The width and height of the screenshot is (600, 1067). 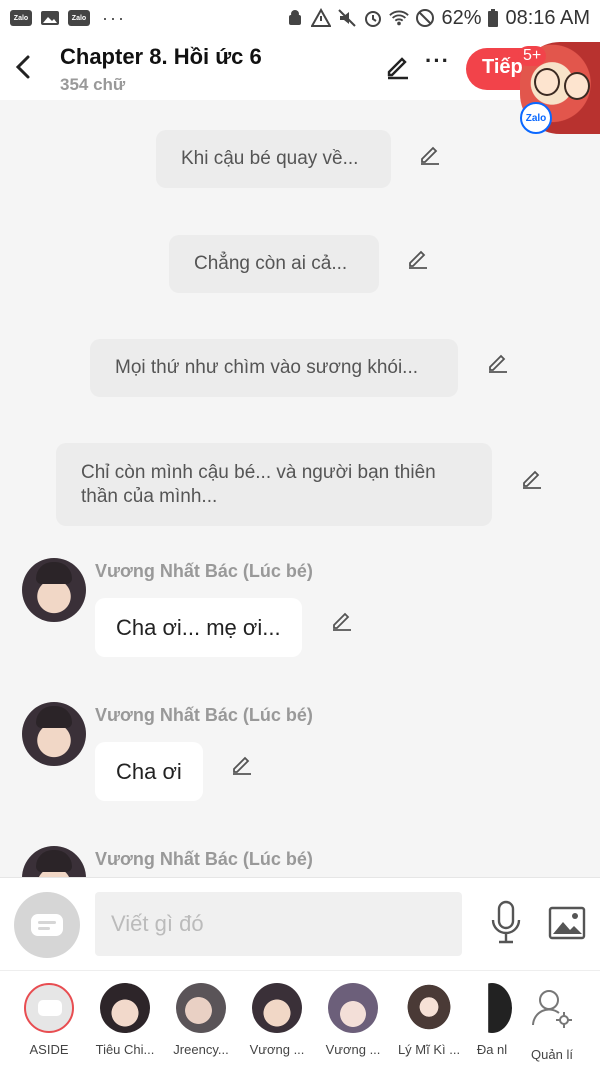 What do you see at coordinates (547, 17) in the screenshot?
I see `clock: 08:16 AM` at bounding box center [547, 17].